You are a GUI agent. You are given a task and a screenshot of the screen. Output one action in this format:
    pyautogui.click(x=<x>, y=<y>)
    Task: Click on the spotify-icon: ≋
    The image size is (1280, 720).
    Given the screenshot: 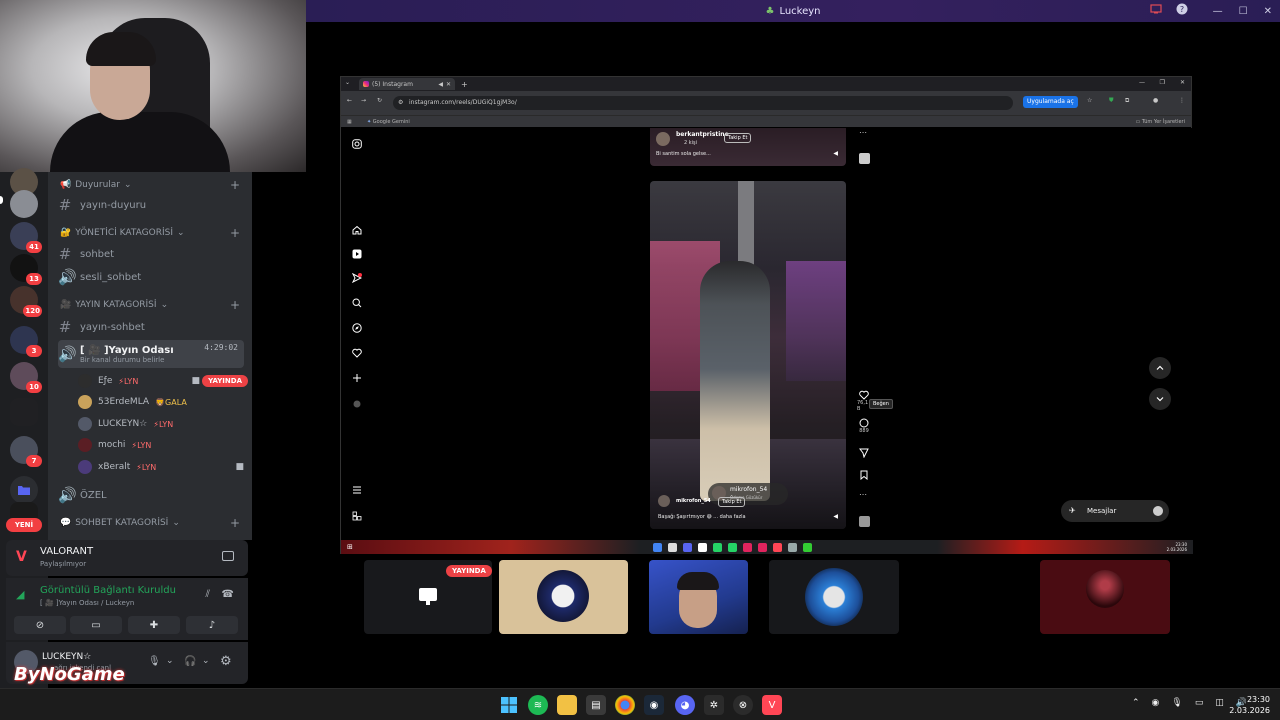 What is the action you would take?
    pyautogui.click(x=538, y=705)
    